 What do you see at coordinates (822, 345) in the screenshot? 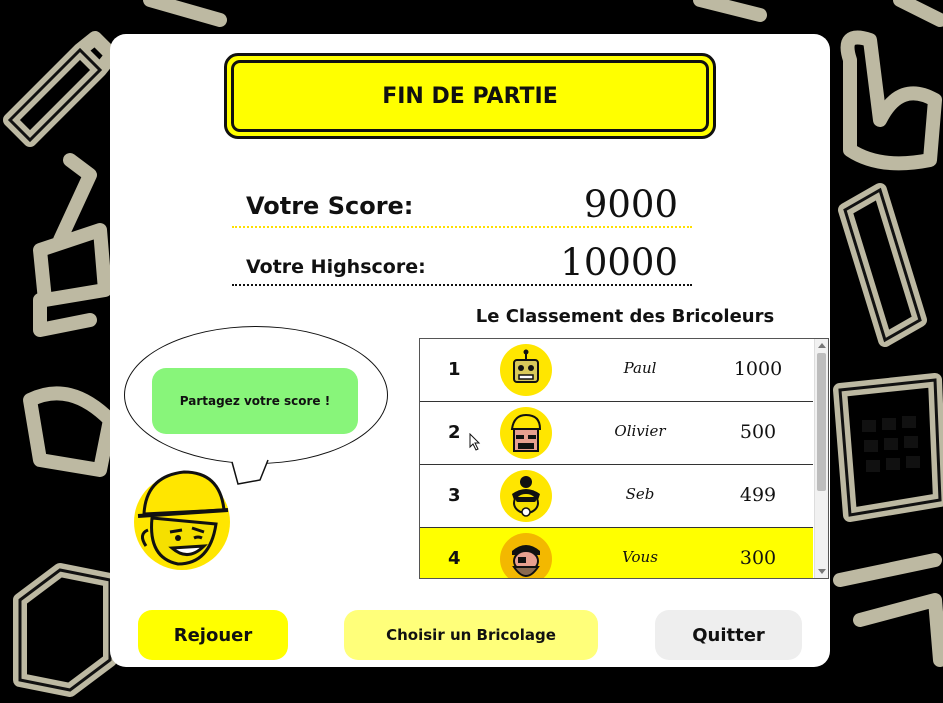
I see `scroll-up-icon` at bounding box center [822, 345].